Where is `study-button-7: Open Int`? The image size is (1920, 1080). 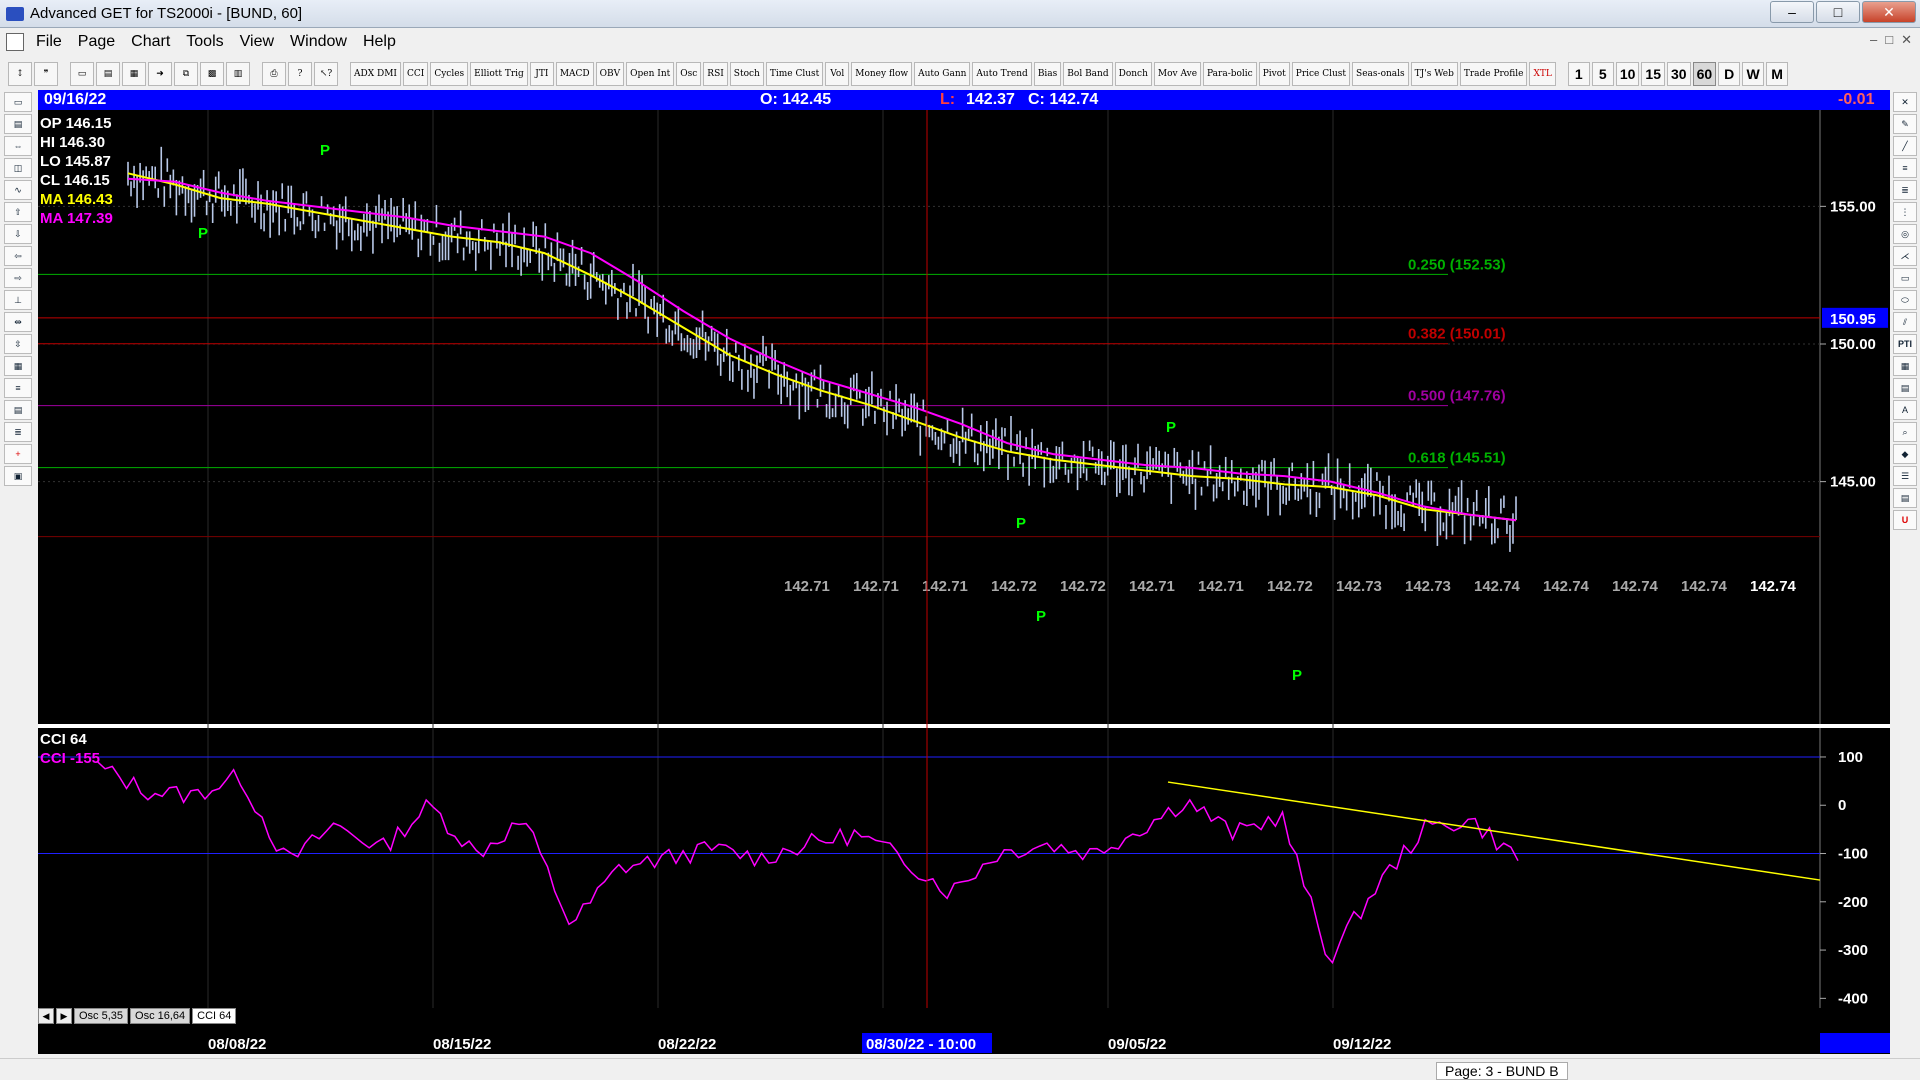
study-button-7: Open Int is located at coordinates (650, 74).